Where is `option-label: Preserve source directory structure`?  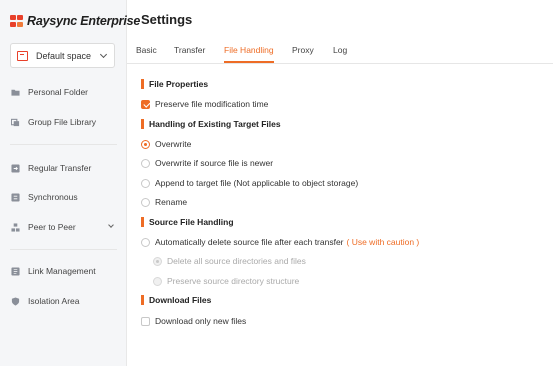 option-label: Preserve source directory structure is located at coordinates (233, 281).